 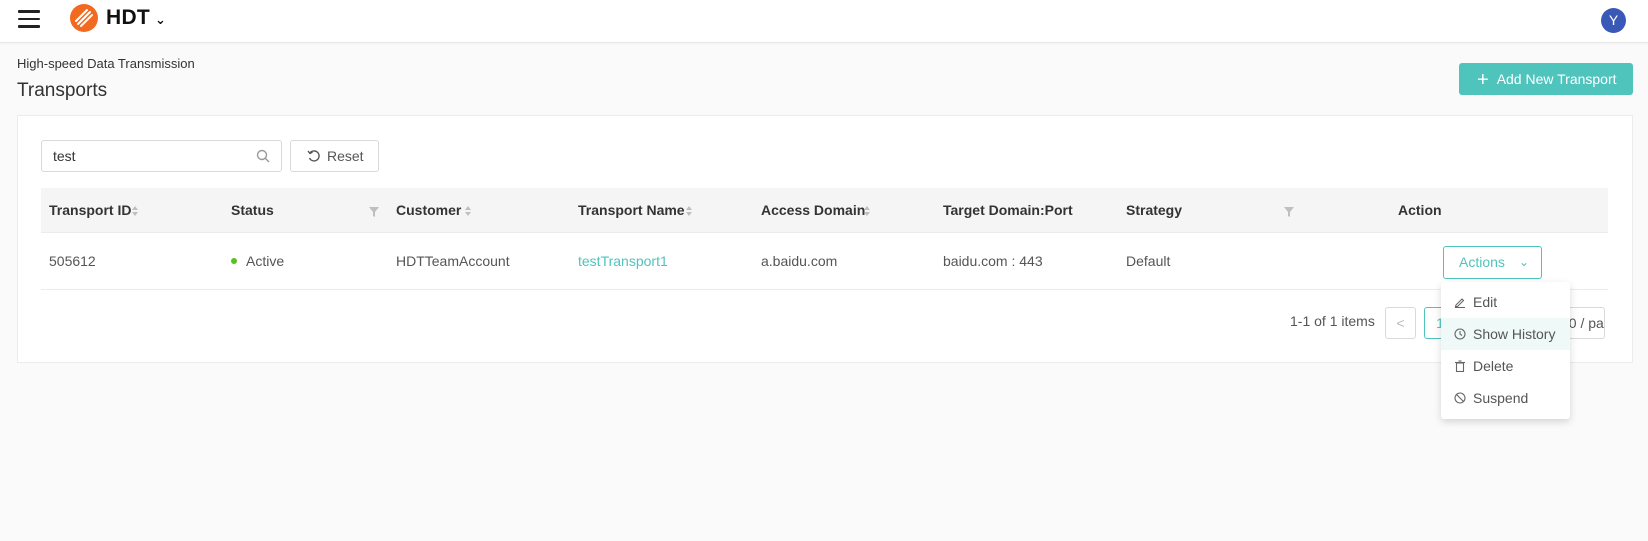 I want to click on menu-item-suspend: Suspend, so click(x=1505, y=398).